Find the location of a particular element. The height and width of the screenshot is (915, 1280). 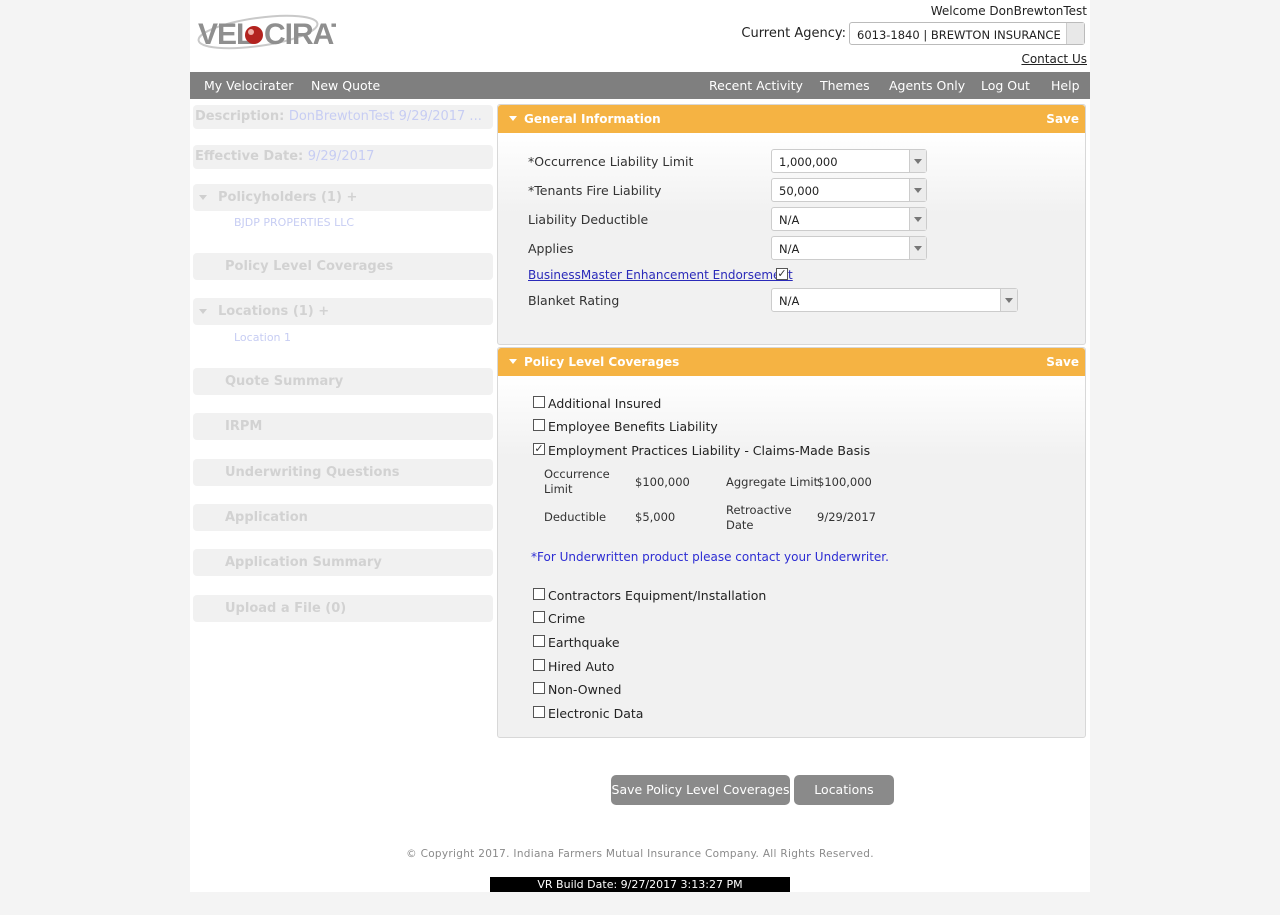

hired-auto-checkbox is located at coordinates (539, 665).